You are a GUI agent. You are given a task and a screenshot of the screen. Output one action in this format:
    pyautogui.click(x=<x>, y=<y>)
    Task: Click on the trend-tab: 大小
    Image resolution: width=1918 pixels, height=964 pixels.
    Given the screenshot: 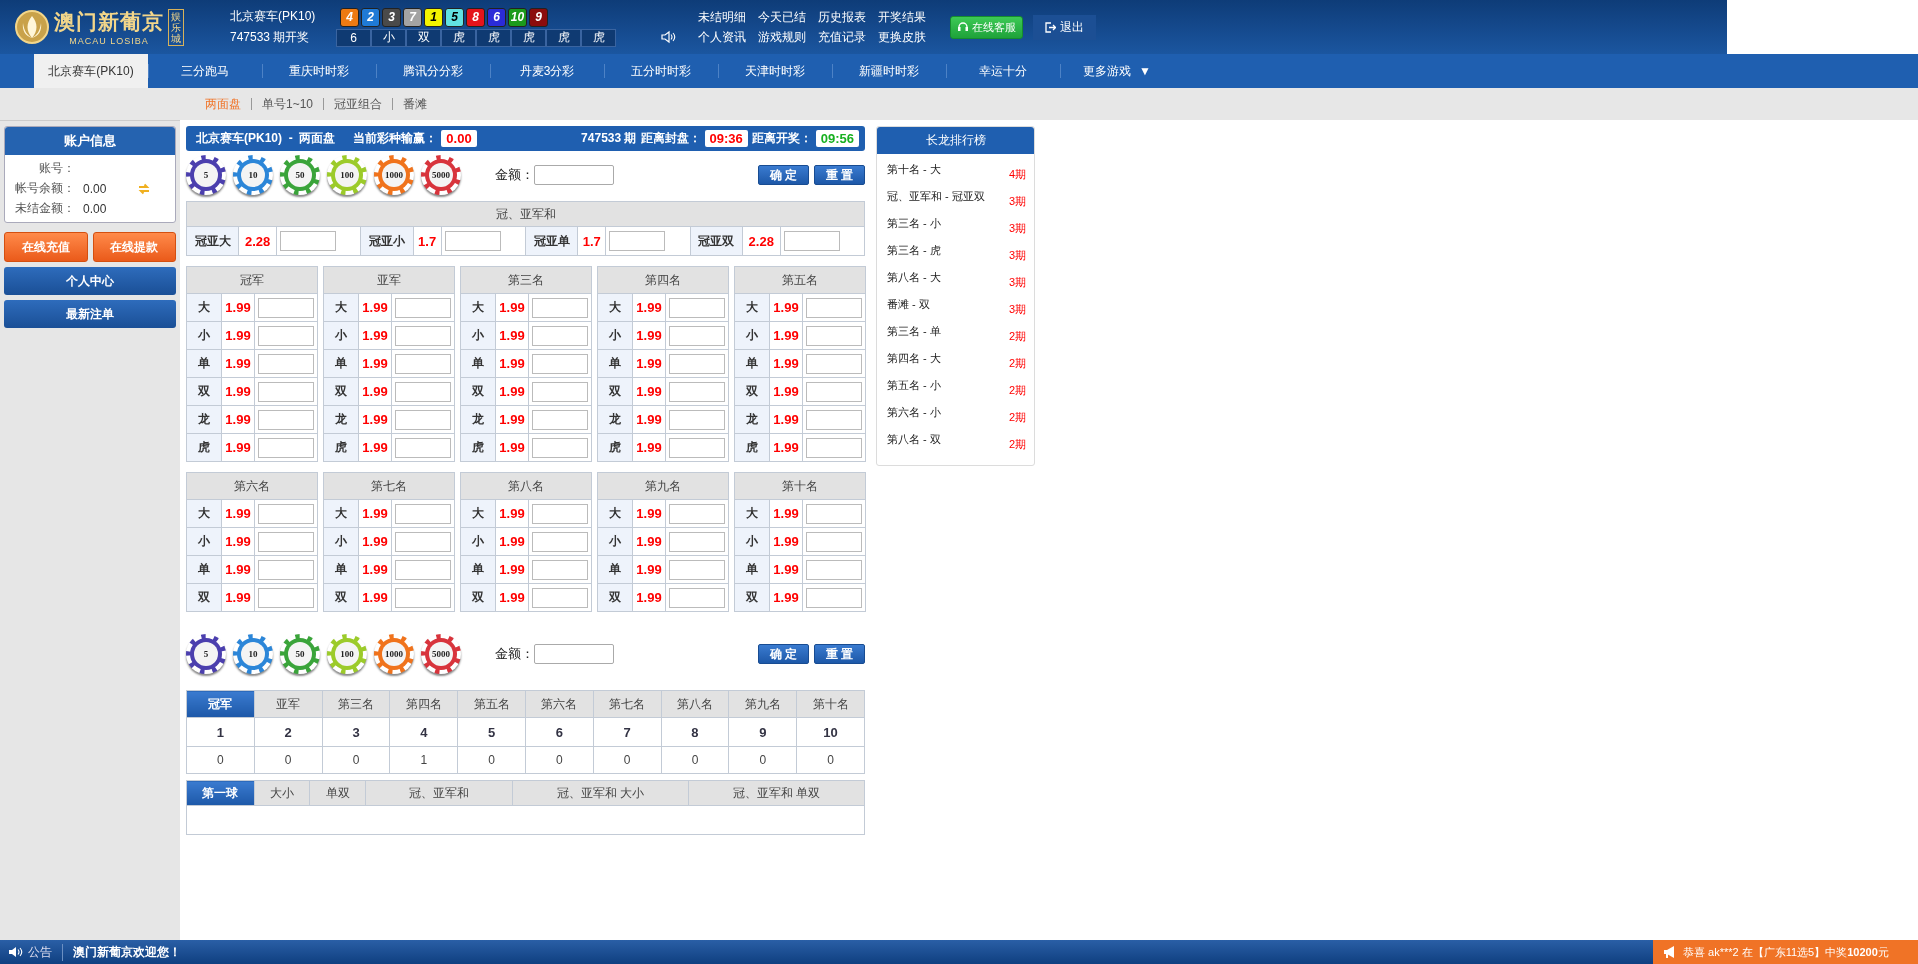 What is the action you would take?
    pyautogui.click(x=282, y=793)
    